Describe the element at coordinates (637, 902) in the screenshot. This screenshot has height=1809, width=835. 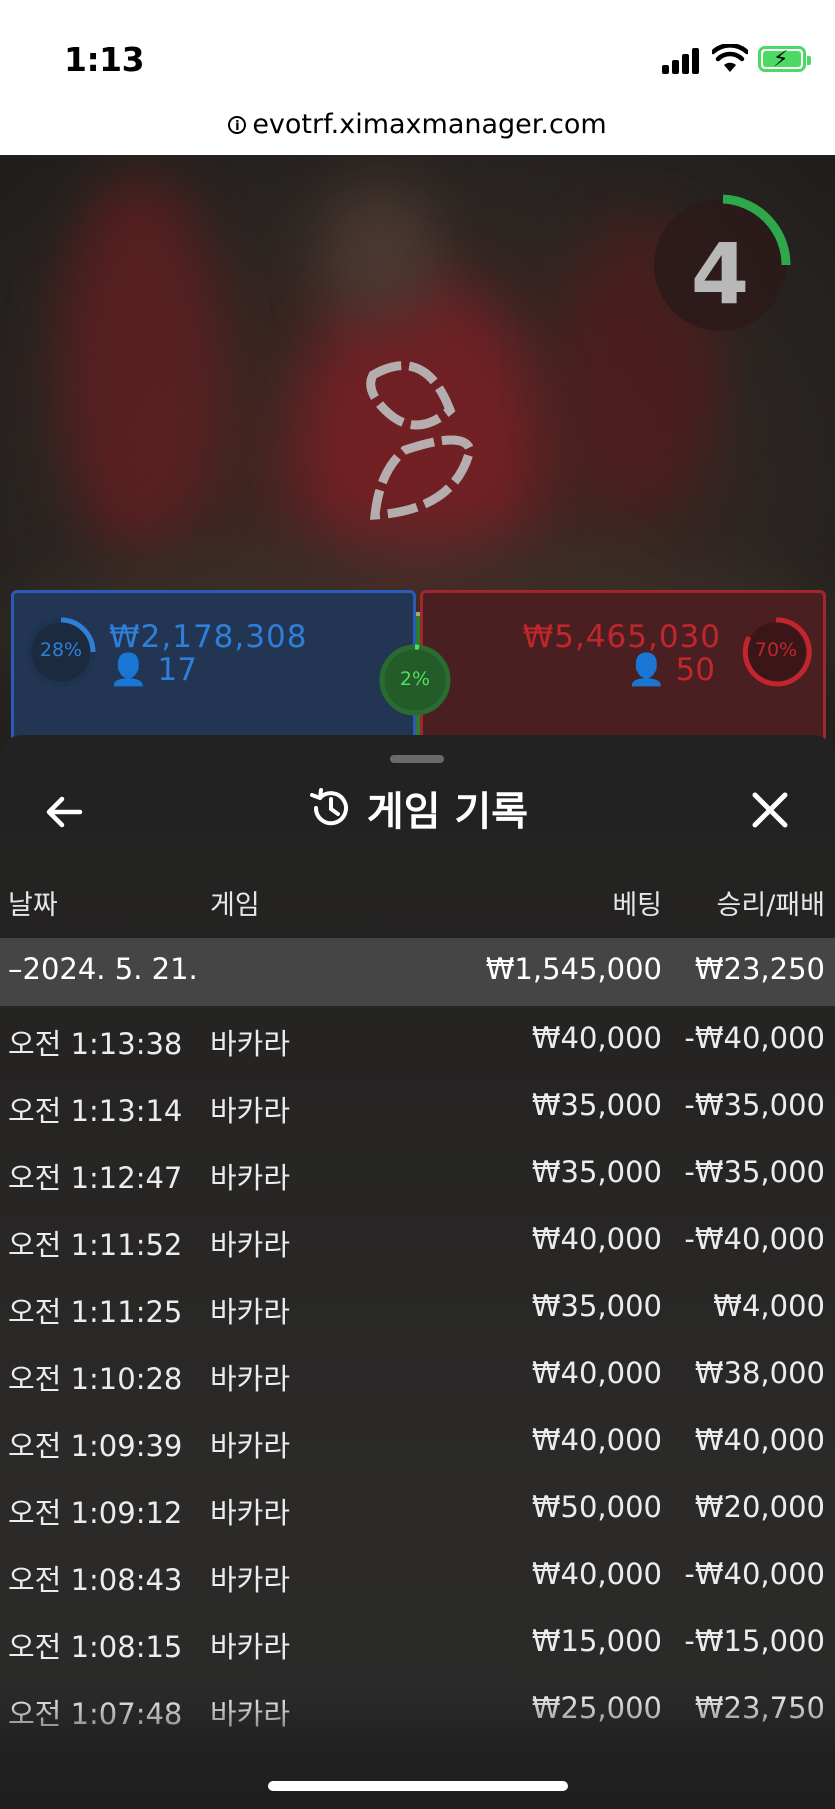
I see `column-bet: 베팅` at that location.